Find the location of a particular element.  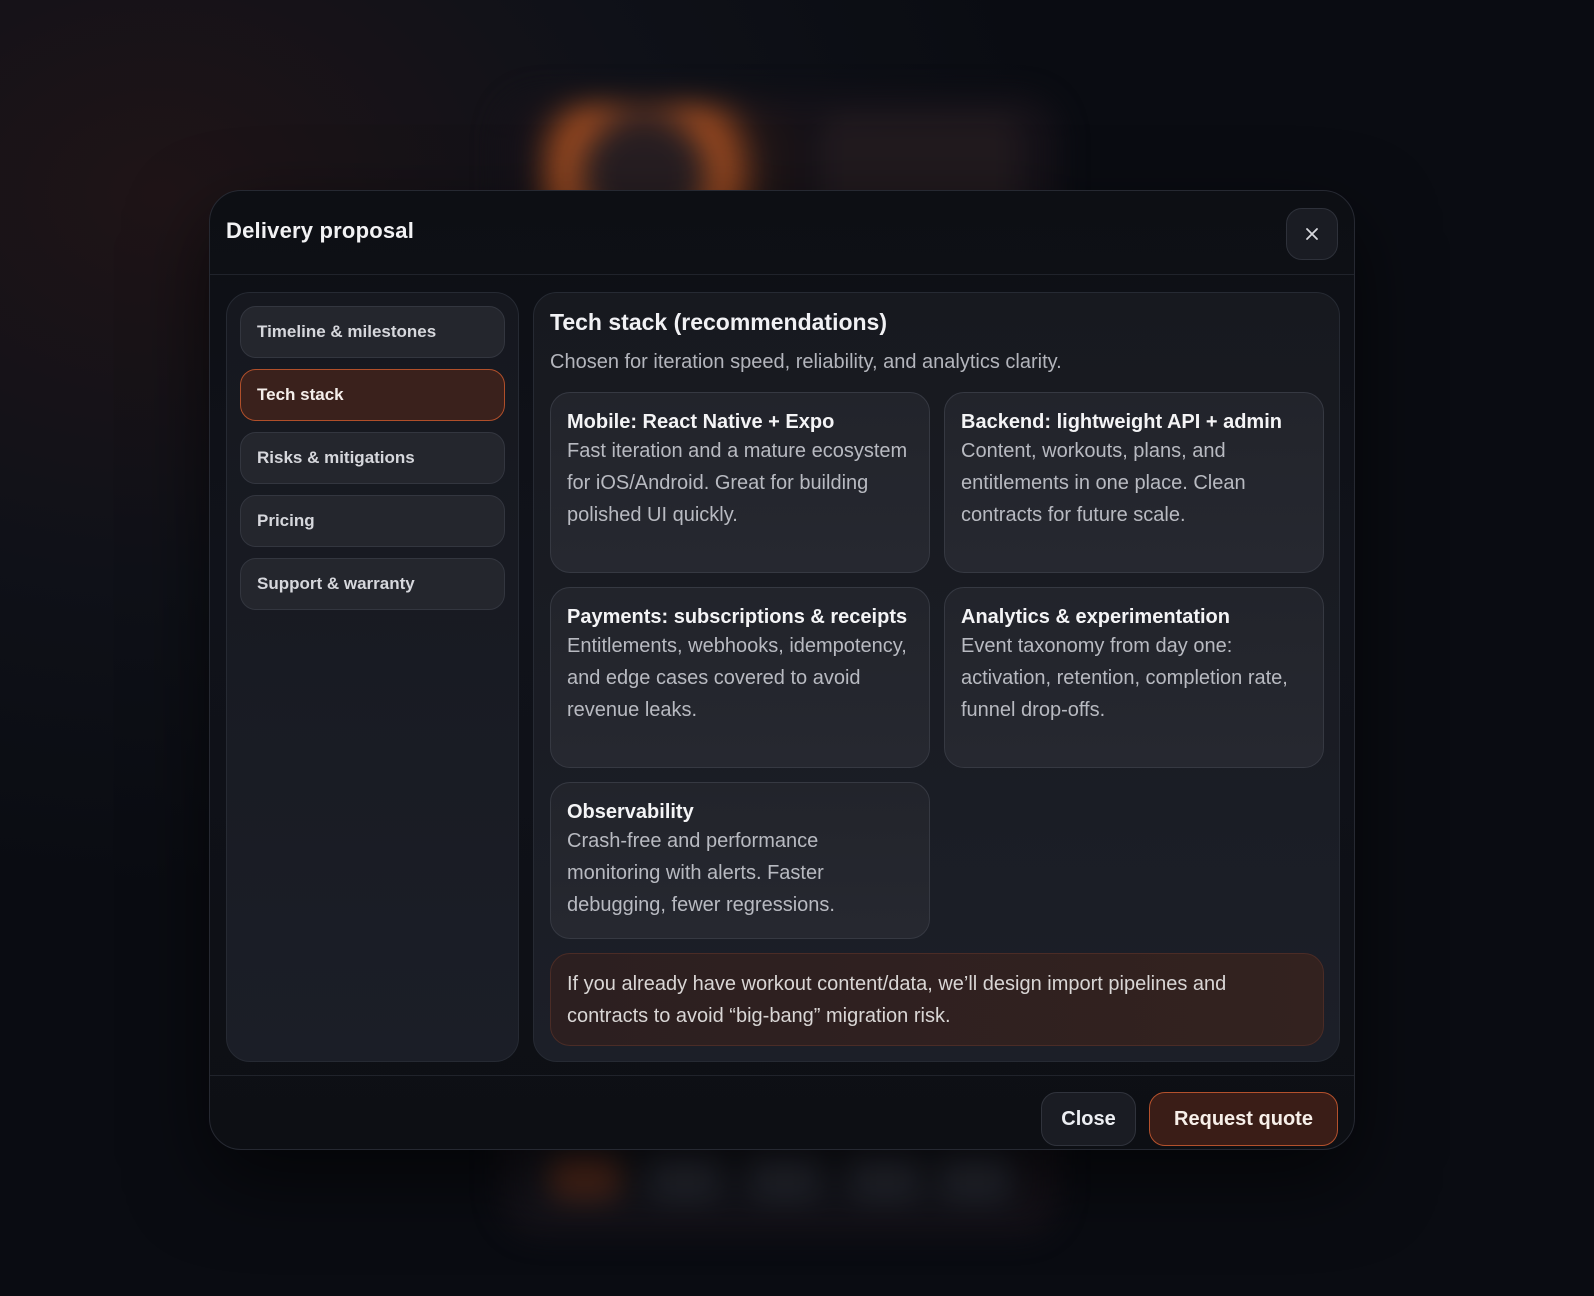

modal-footer: Close Request quote is located at coordinates (782, 1112).